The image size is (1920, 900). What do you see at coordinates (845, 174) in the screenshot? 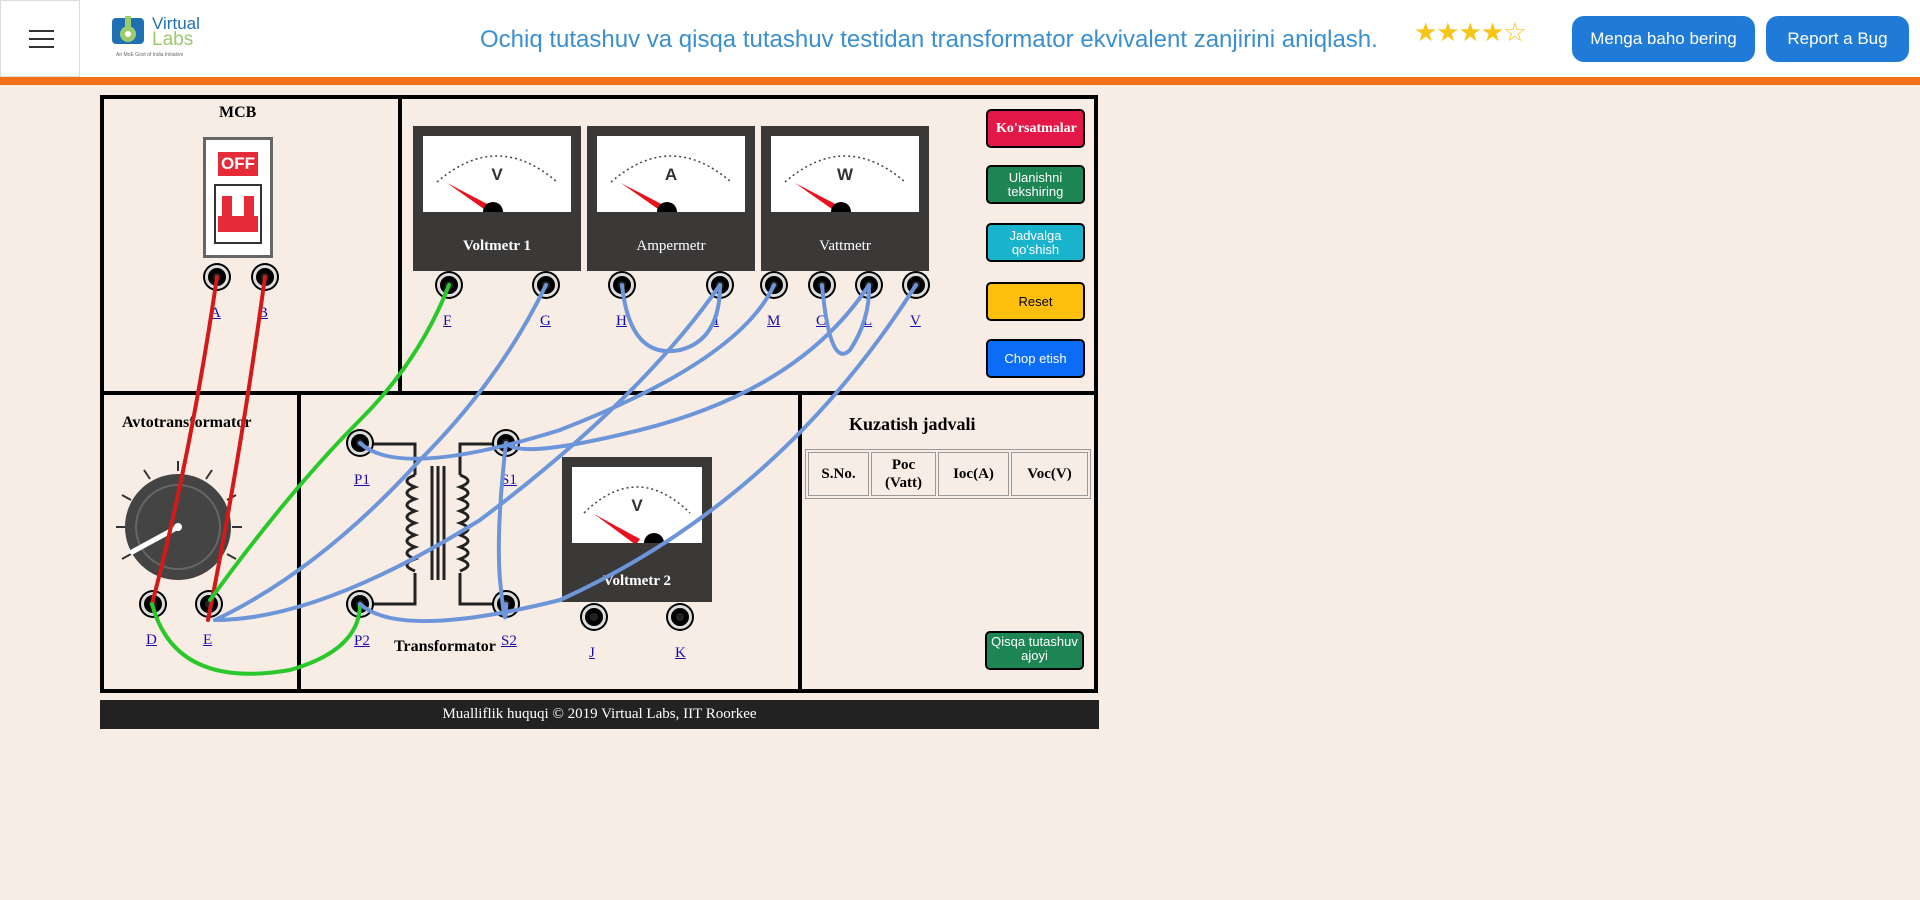
I see `wattmeter-symbol: W` at bounding box center [845, 174].